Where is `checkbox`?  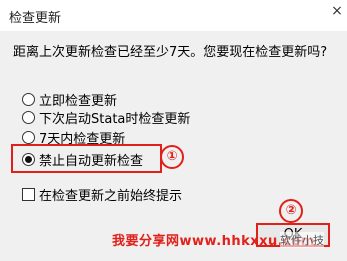
checkbox is located at coordinates (28, 194).